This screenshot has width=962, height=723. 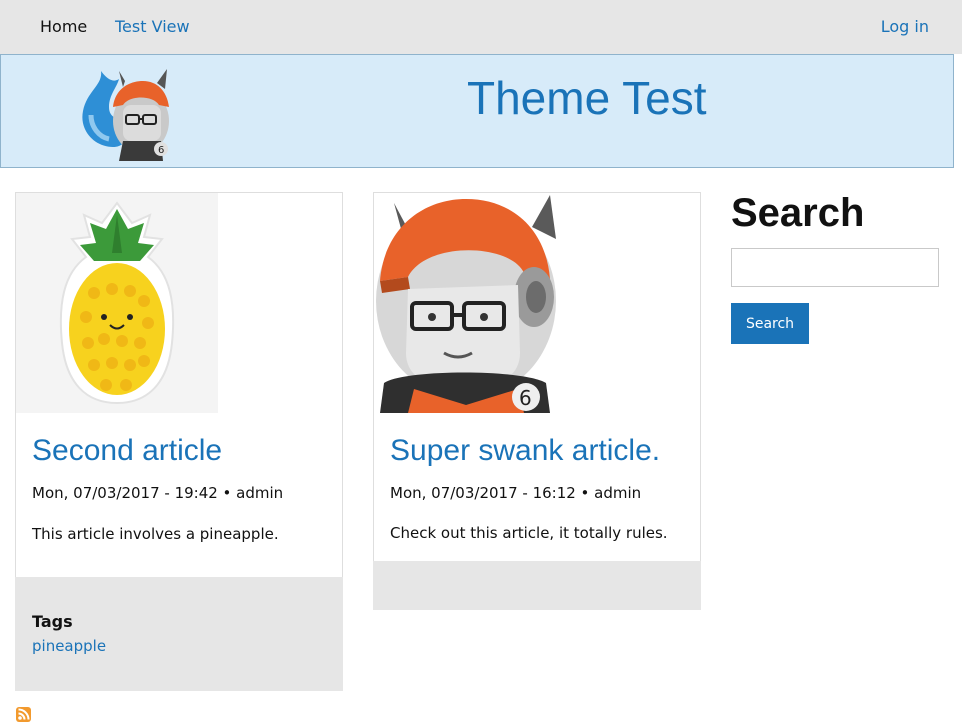 I want to click on search-input, so click(x=835, y=267).